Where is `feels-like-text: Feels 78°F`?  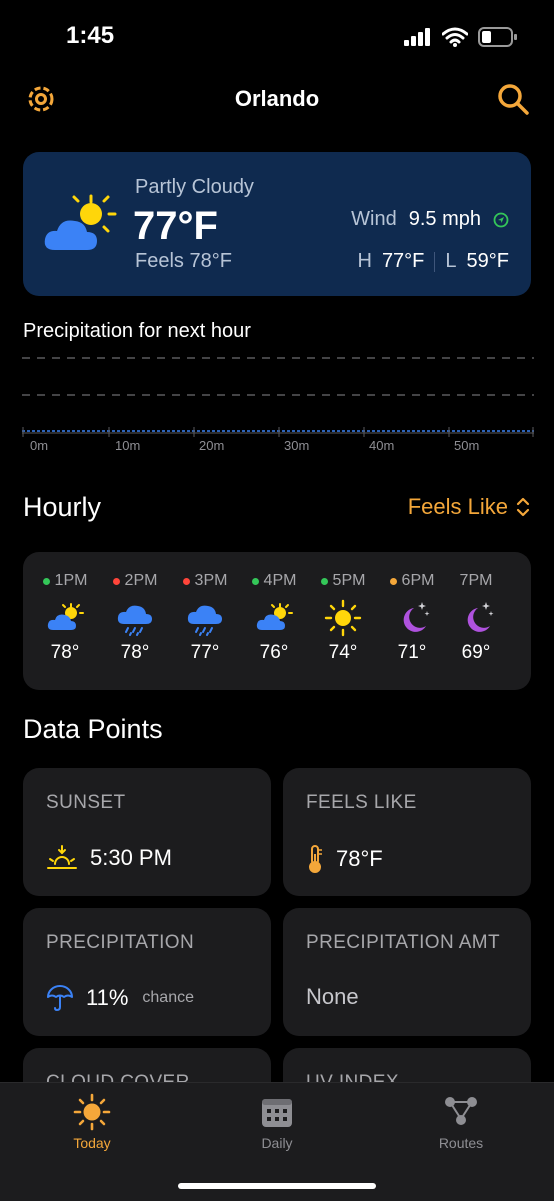
feels-like-text: Feels 78°F is located at coordinates (183, 261).